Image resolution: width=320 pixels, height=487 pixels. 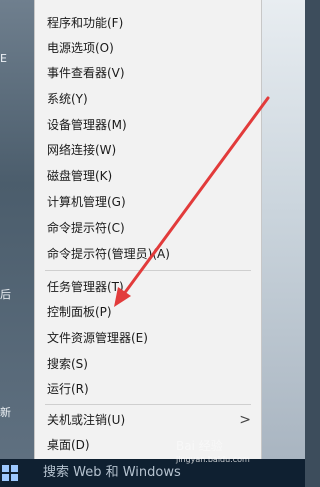 What do you see at coordinates (5, 294) in the screenshot?
I see `desktop-edge-text-2: 后` at bounding box center [5, 294].